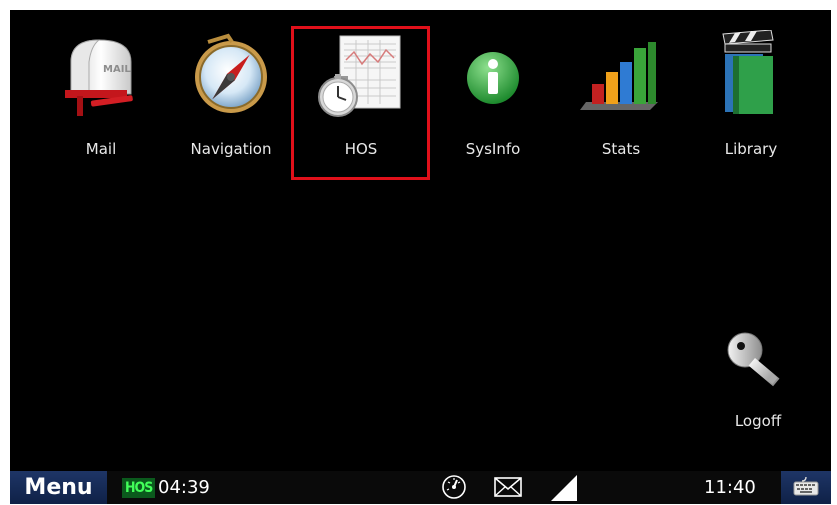  What do you see at coordinates (730, 487) in the screenshot?
I see `clock: 11:40` at bounding box center [730, 487].